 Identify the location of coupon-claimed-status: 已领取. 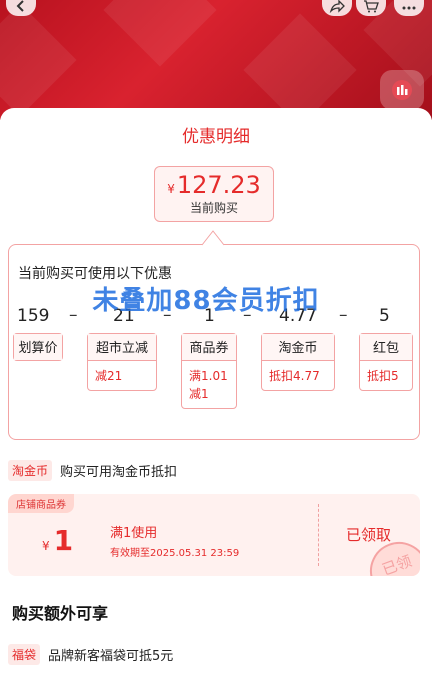
(369, 535).